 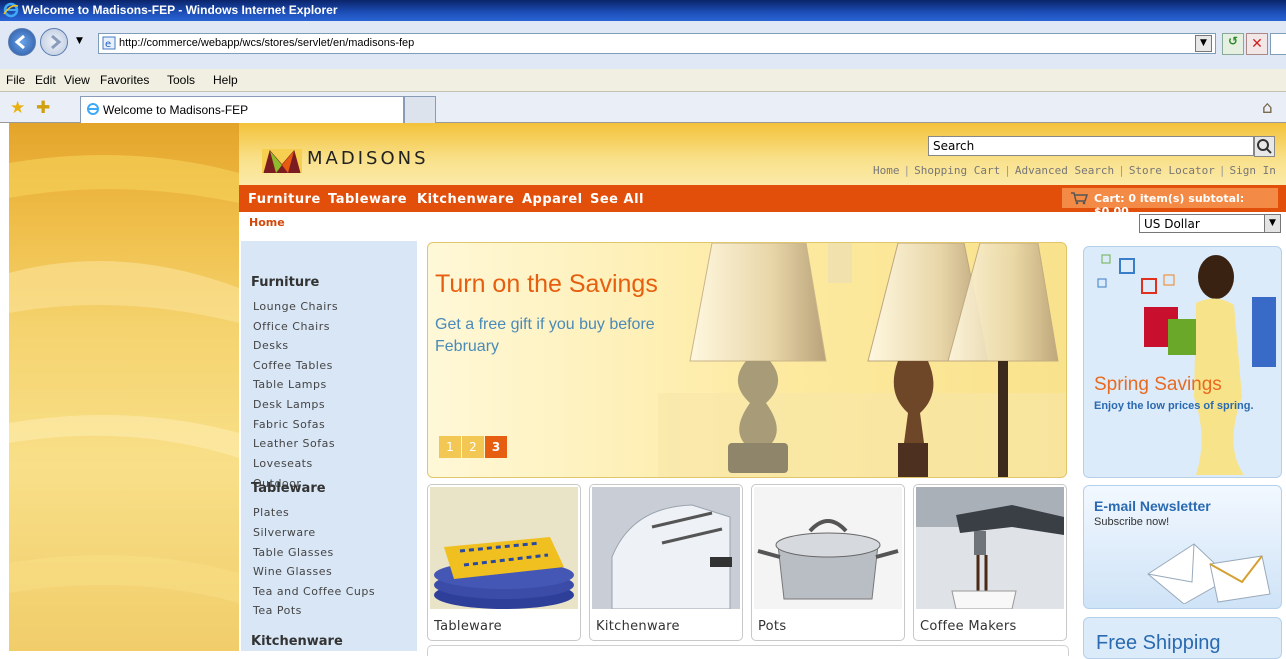 I want to click on back-arrow-icon, so click(x=19, y=42).